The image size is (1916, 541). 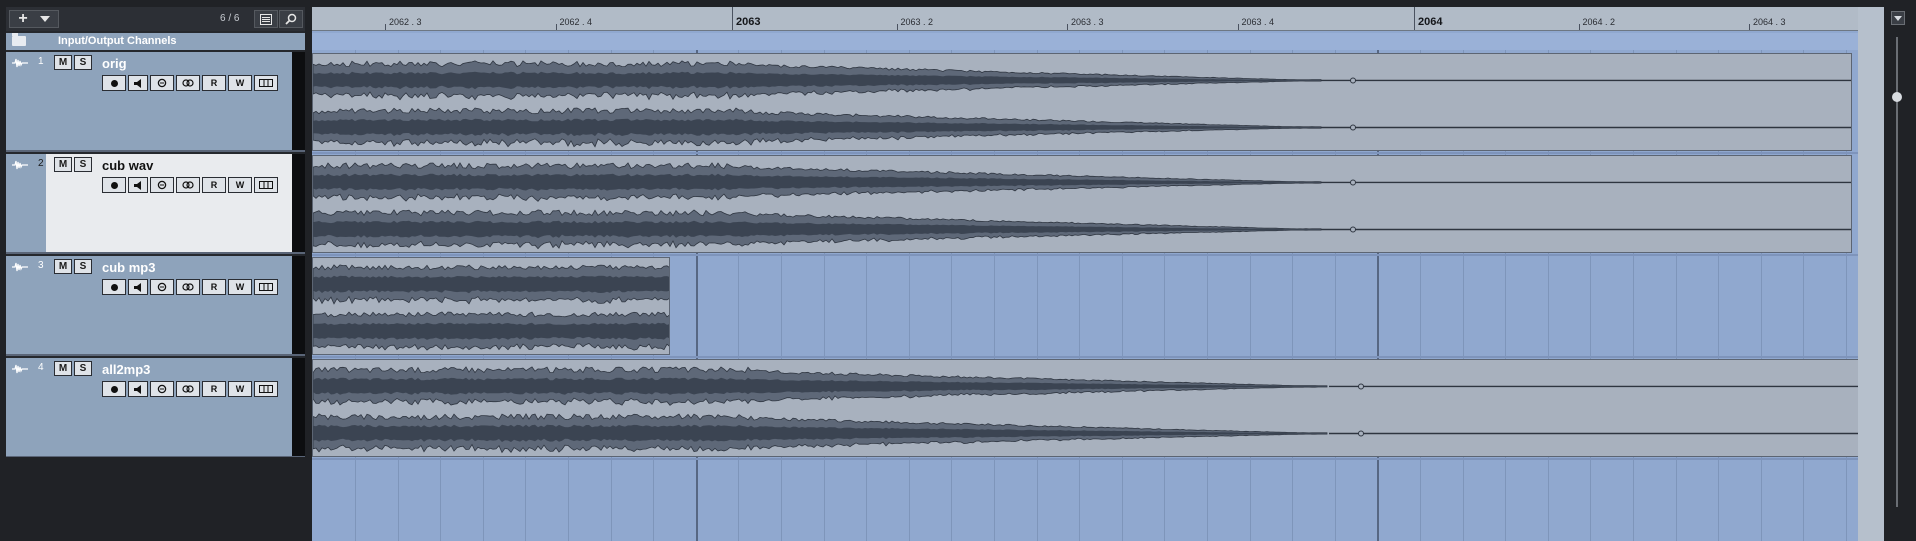 I want to click on audio-event-cub-wav, so click(x=1082, y=204).